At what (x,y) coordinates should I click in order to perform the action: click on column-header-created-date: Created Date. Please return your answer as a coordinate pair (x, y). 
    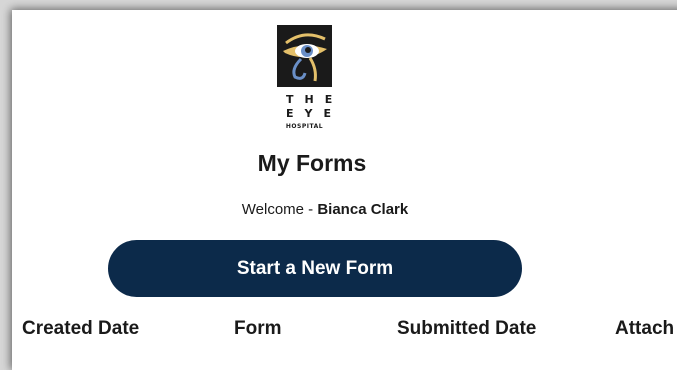
    Looking at the image, I should click on (80, 329).